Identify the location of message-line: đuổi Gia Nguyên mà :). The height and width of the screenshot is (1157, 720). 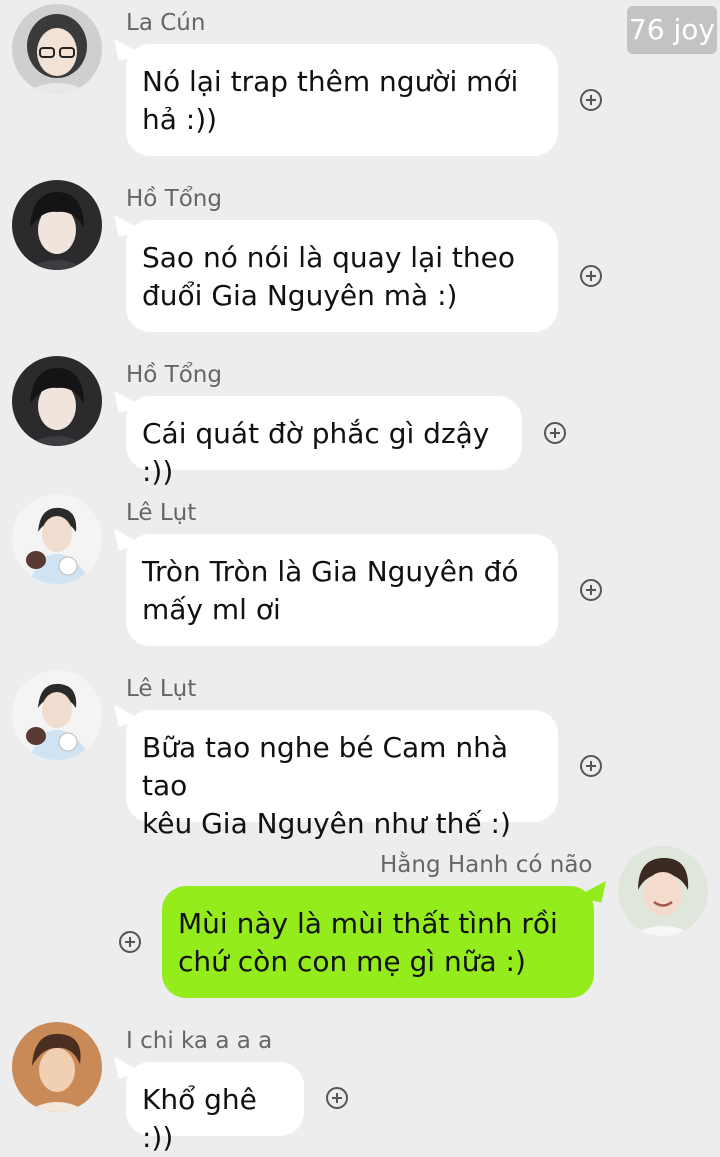
(300, 295).